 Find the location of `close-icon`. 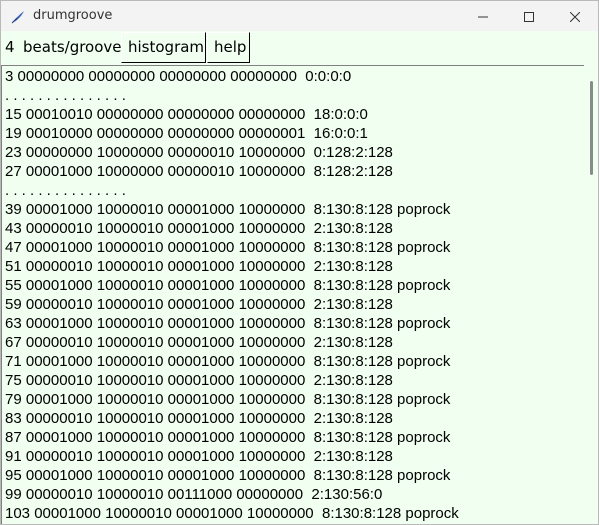

close-icon is located at coordinates (575, 16).